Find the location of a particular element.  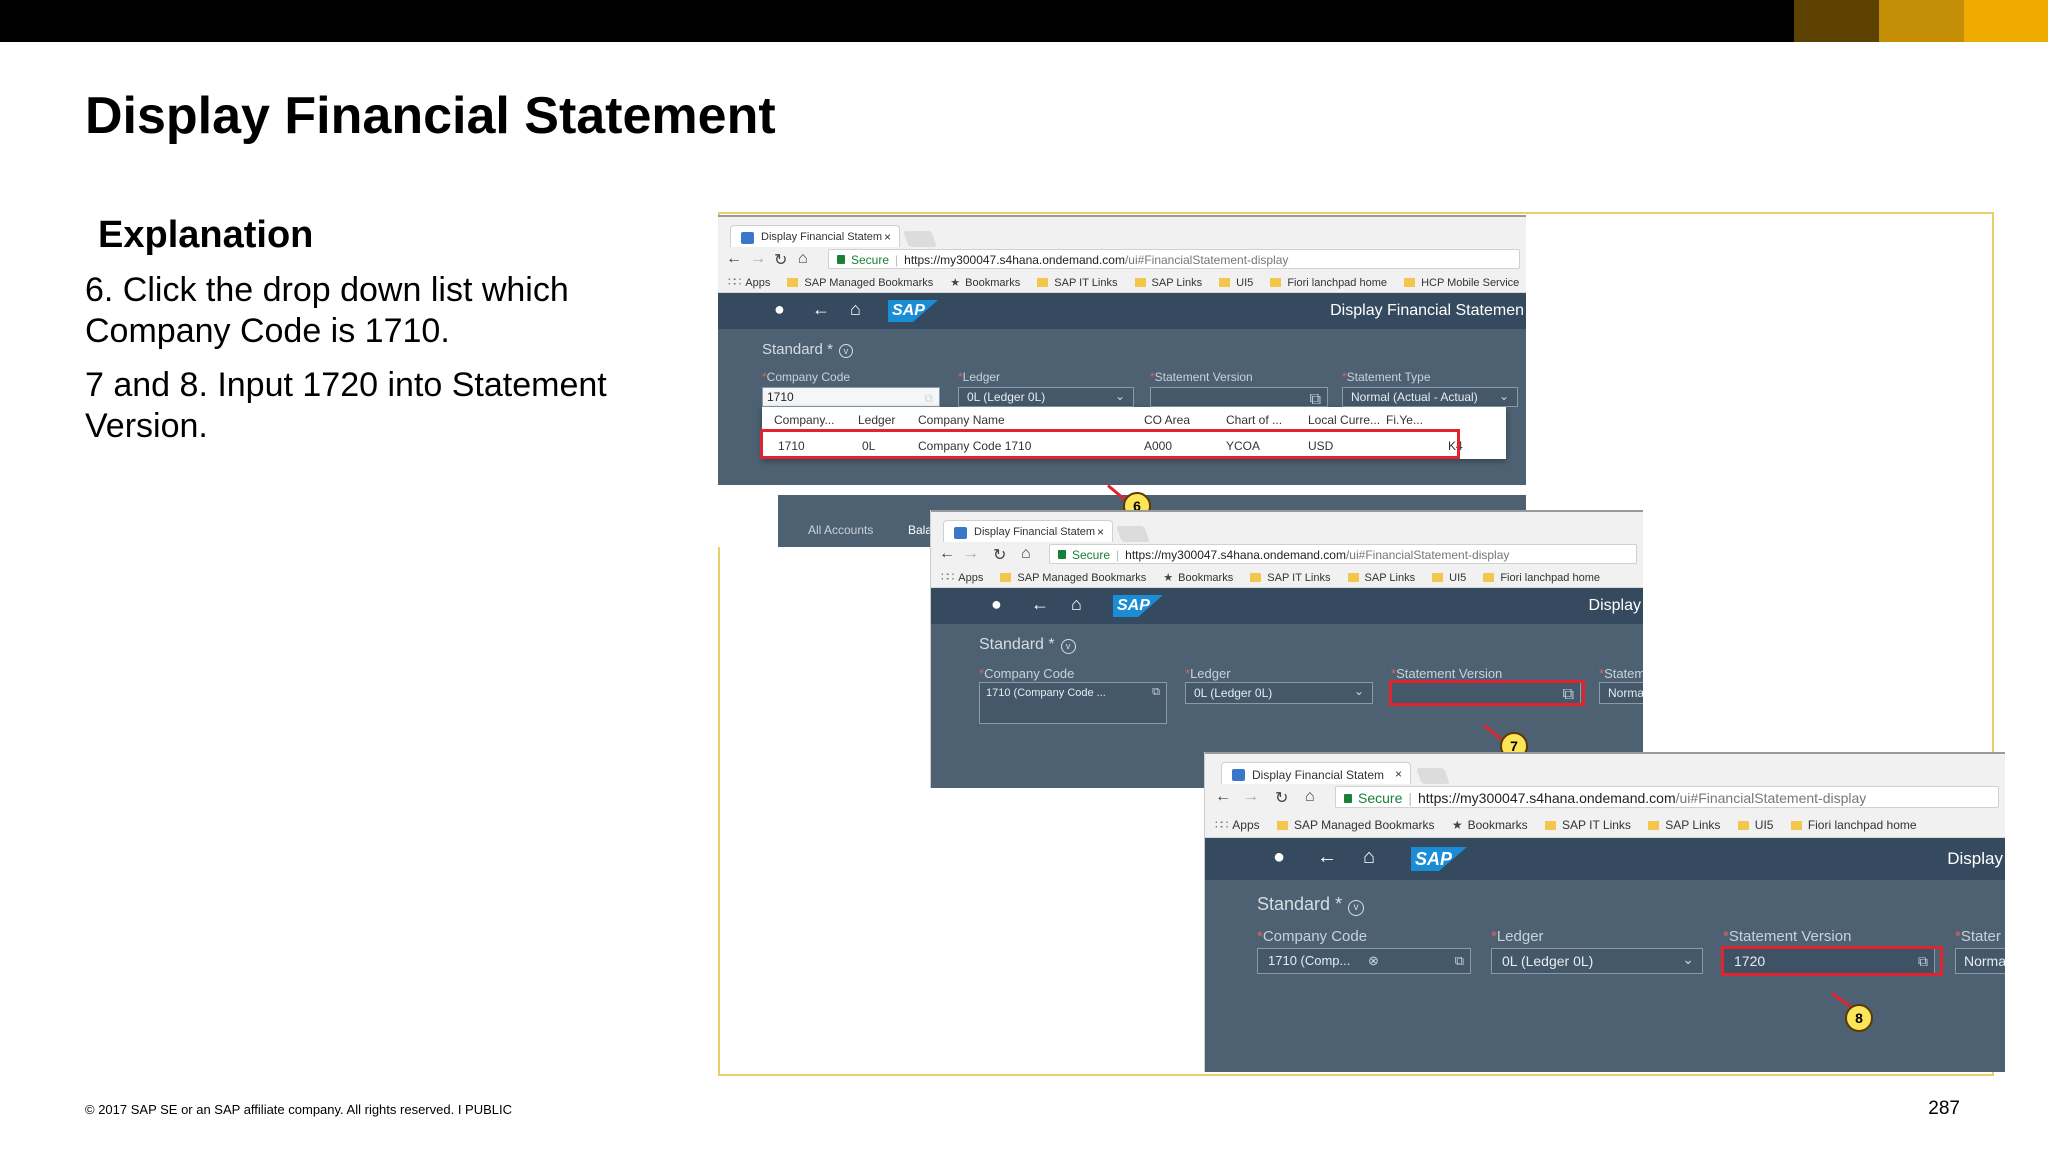

company-code-input: 1710 (Company Code ... ⧉ is located at coordinates (1073, 703).